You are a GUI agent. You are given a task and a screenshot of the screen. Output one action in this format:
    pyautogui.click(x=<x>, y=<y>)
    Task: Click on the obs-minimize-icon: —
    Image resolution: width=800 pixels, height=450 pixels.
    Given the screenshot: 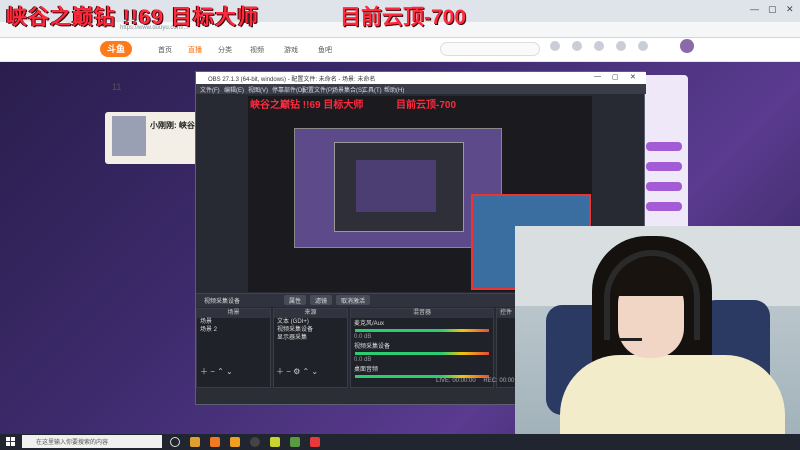 What is the action you would take?
    pyautogui.click(x=597, y=76)
    